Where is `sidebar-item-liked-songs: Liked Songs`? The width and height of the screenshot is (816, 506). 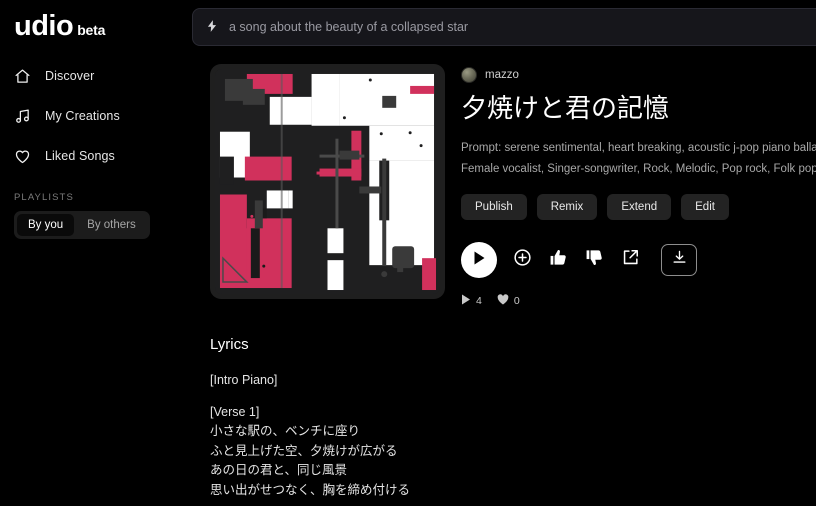 sidebar-item-liked-songs: Liked Songs is located at coordinates (95, 156).